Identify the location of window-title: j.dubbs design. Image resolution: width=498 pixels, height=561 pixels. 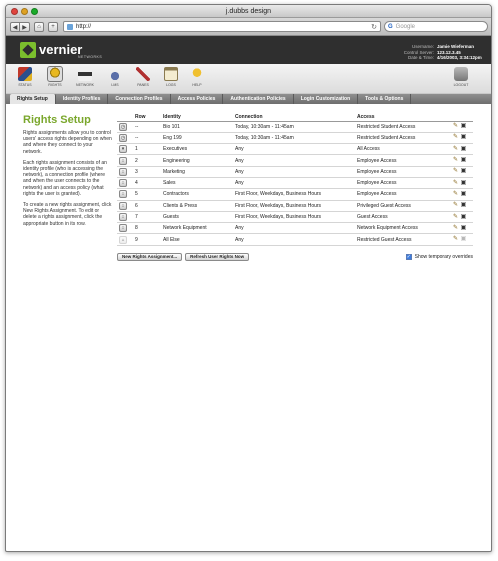
(248, 11).